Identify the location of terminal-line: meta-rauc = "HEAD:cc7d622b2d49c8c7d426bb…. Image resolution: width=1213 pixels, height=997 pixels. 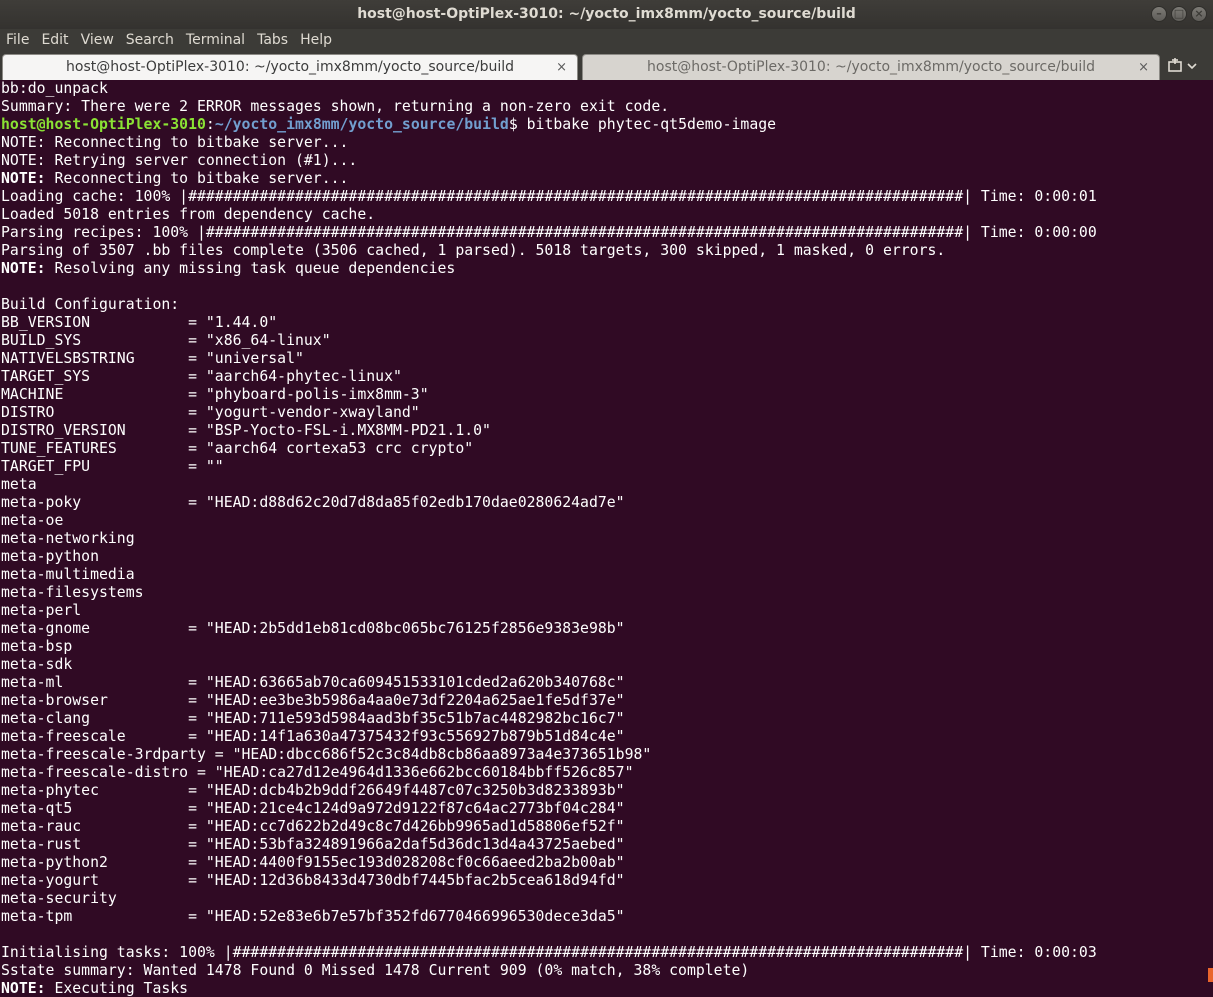
(607, 827).